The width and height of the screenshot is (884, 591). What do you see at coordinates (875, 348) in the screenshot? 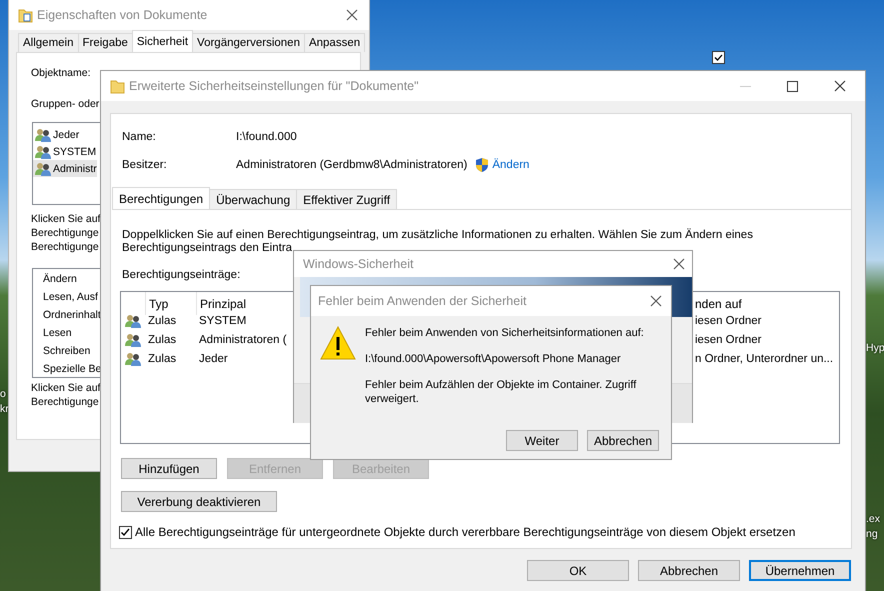
I see `desktop-icon-label: Hyp` at bounding box center [875, 348].